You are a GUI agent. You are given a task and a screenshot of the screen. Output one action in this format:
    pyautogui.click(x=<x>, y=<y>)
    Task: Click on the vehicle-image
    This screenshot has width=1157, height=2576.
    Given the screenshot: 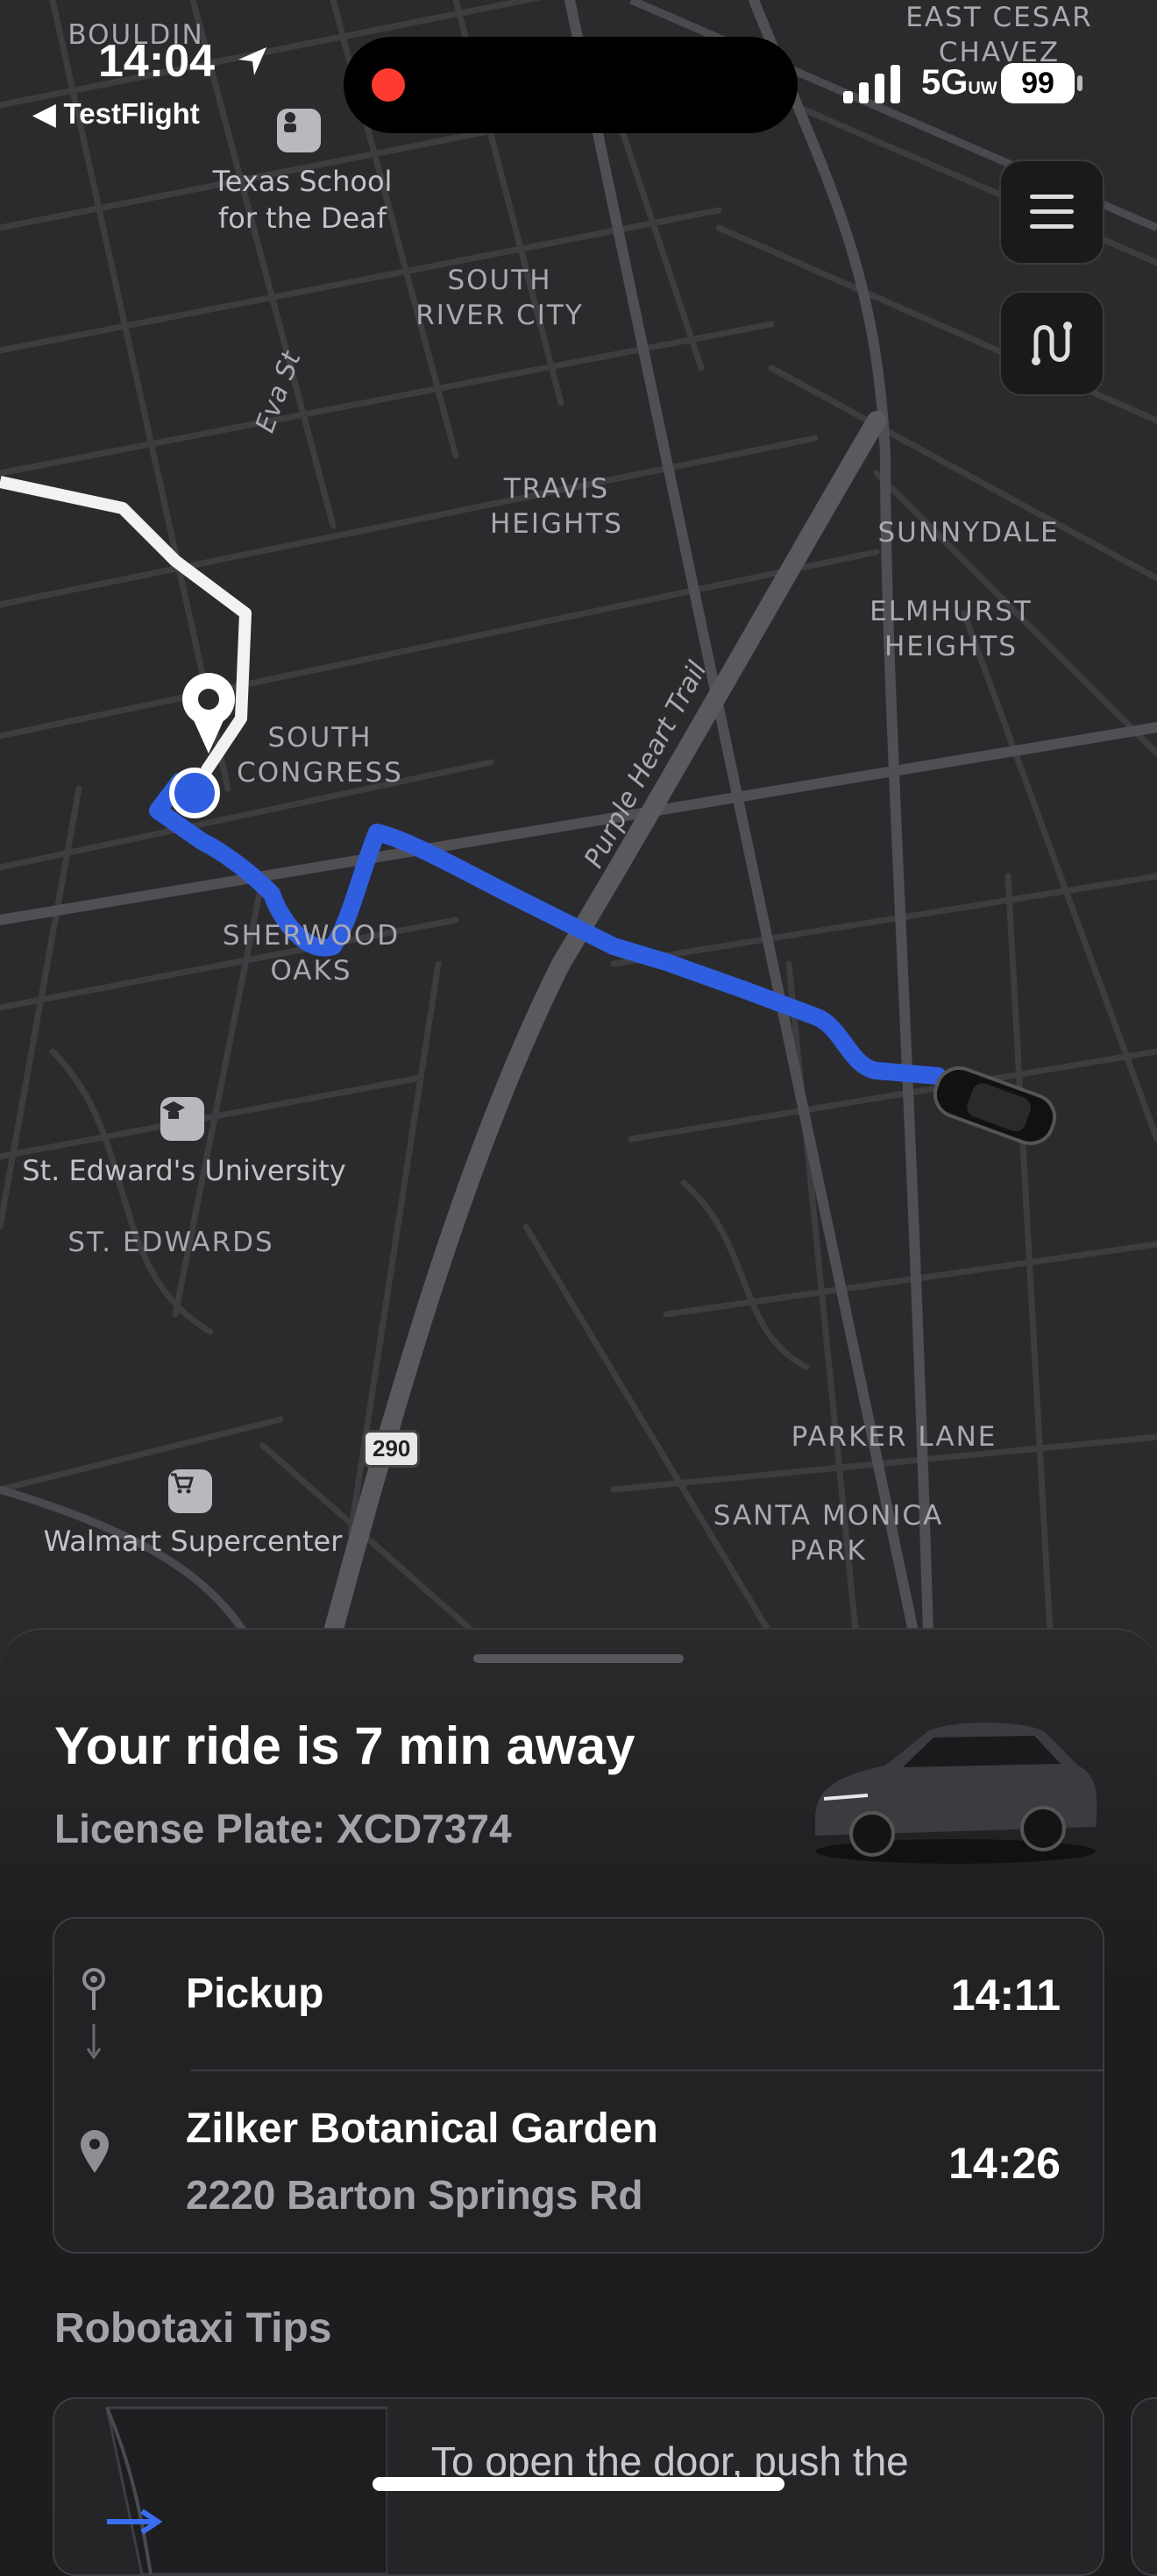 What is the action you would take?
    pyautogui.click(x=956, y=1793)
    